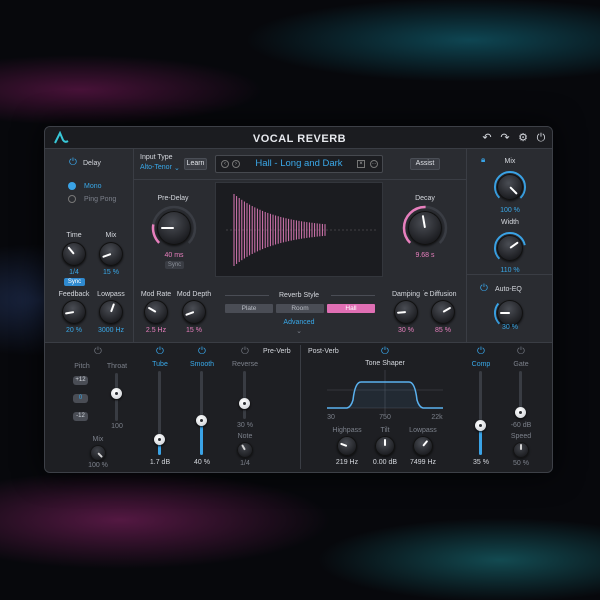 This screenshot has width=600, height=600. Describe the element at coordinates (425, 164) in the screenshot. I see `assist-button: Assist` at that location.